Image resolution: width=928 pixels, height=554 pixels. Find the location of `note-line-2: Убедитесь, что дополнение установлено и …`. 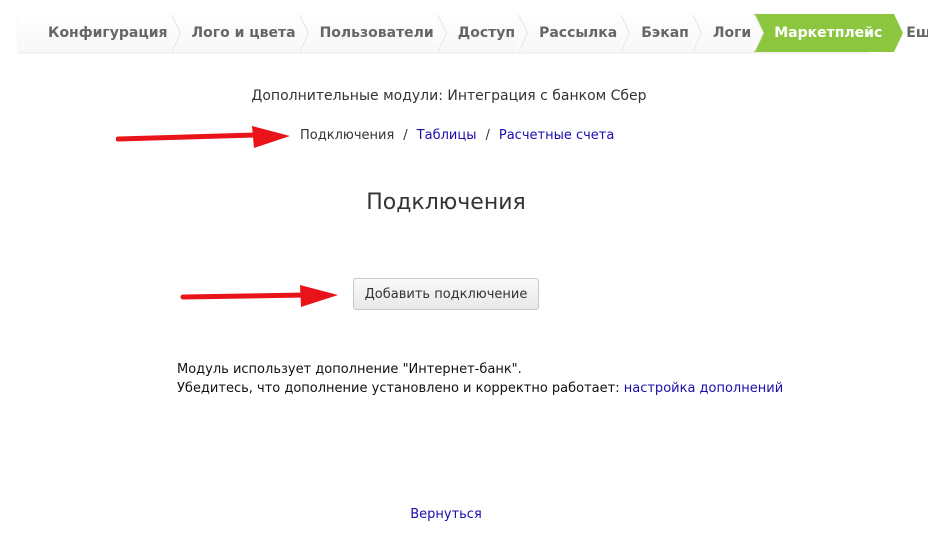

note-line-2: Убедитесь, что дополнение установлено и … is located at coordinates (480, 388).